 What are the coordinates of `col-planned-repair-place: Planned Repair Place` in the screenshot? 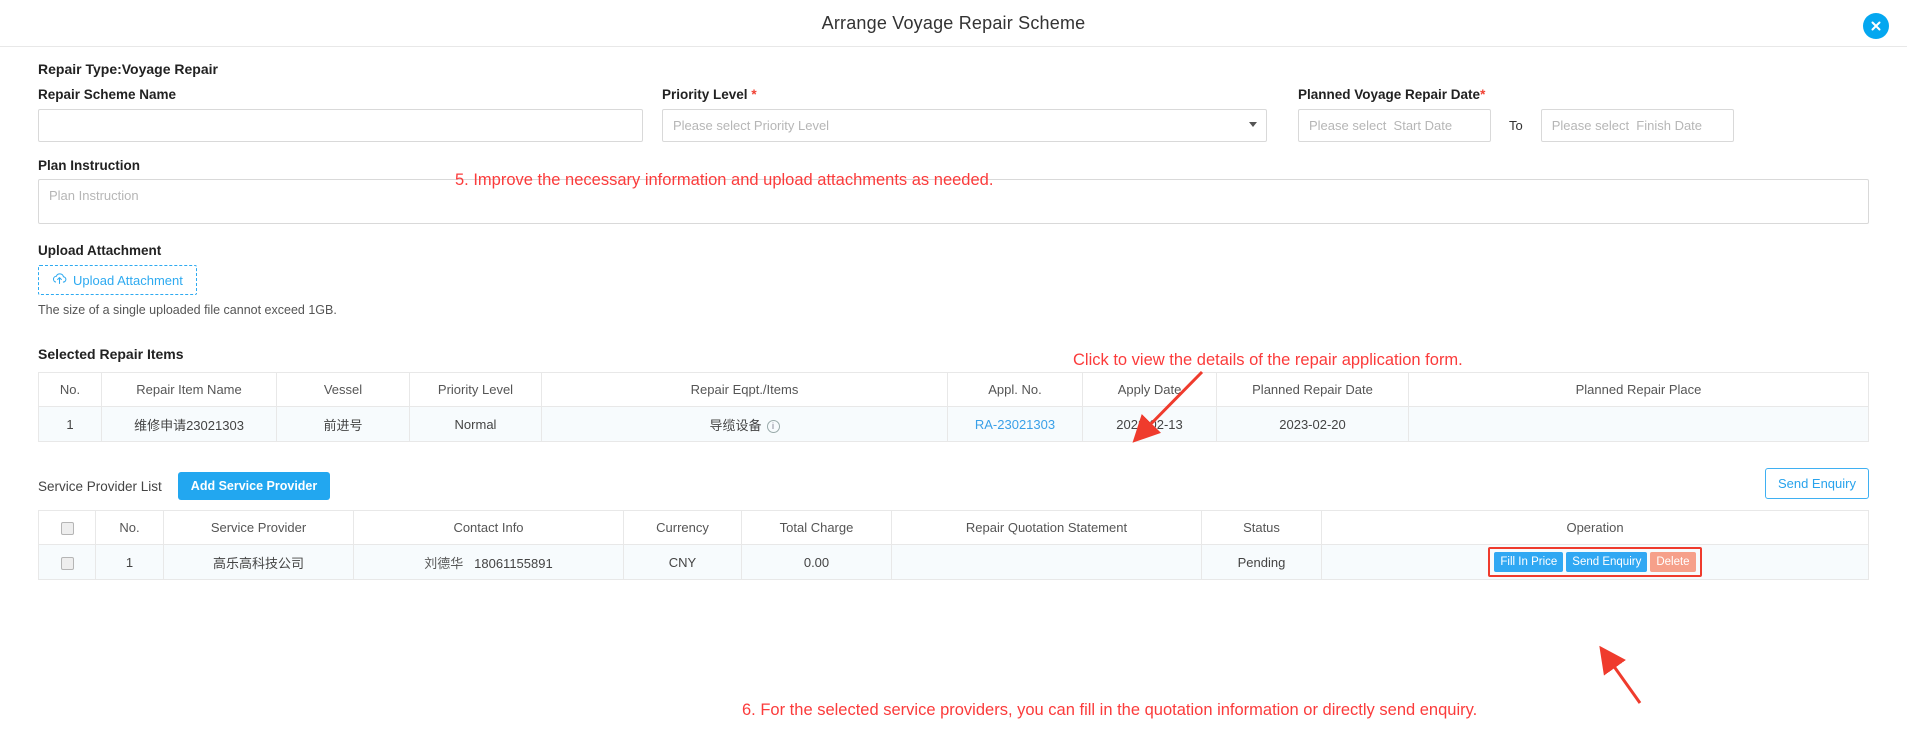 It's located at (1638, 389).